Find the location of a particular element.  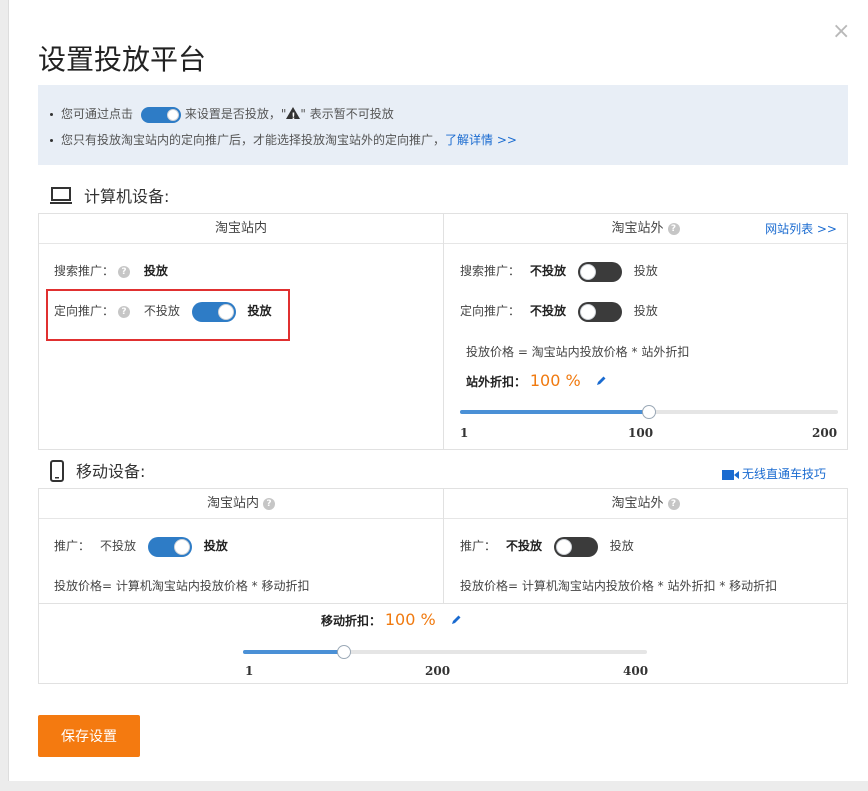

computer-outer-targeted-row: 定向推广： 不投放 投放 is located at coordinates (559, 311).